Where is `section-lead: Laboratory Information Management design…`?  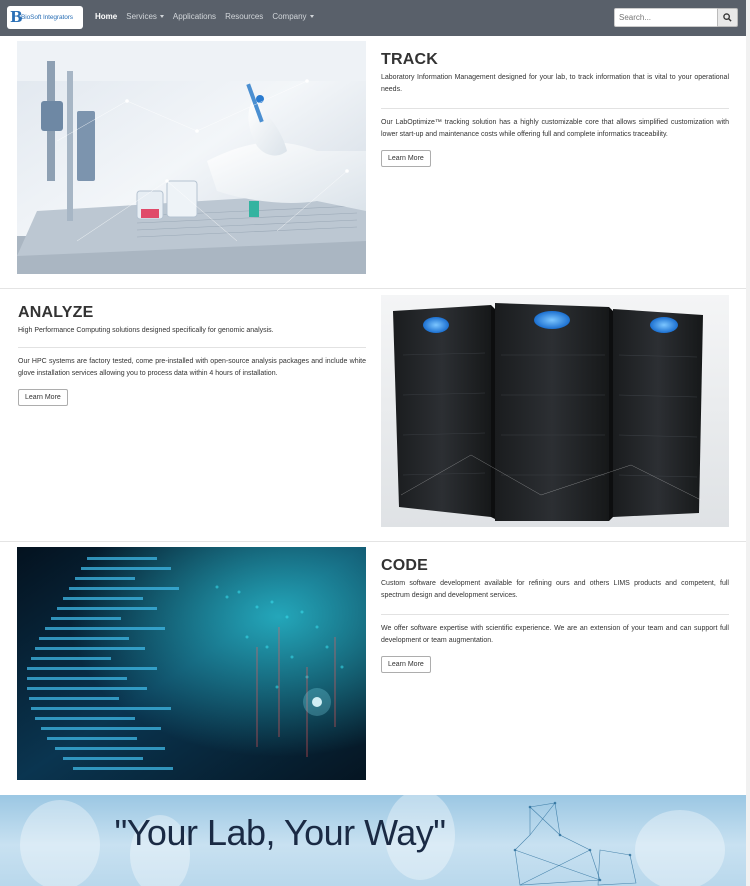 section-lead: Laboratory Information Management design… is located at coordinates (555, 83).